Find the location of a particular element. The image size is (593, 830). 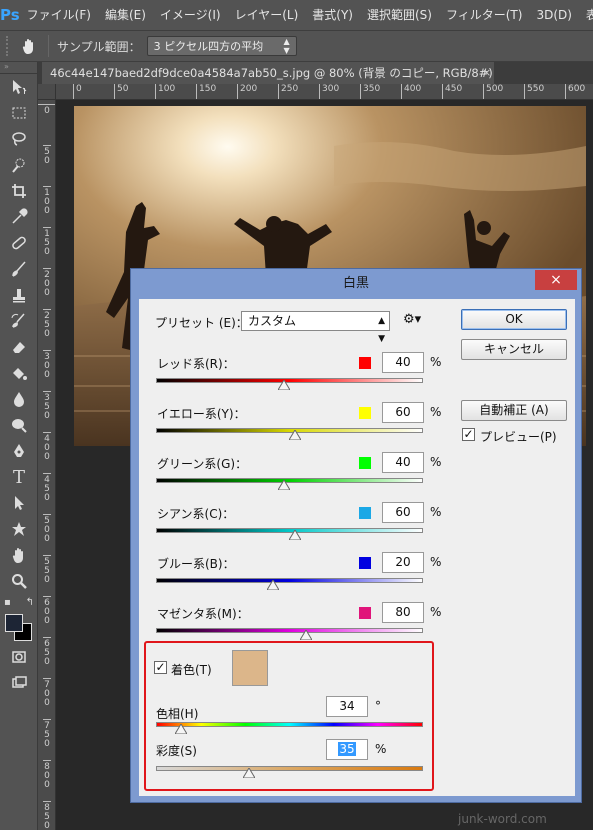

menu-filter: フィルター(T) is located at coordinates (484, 15).